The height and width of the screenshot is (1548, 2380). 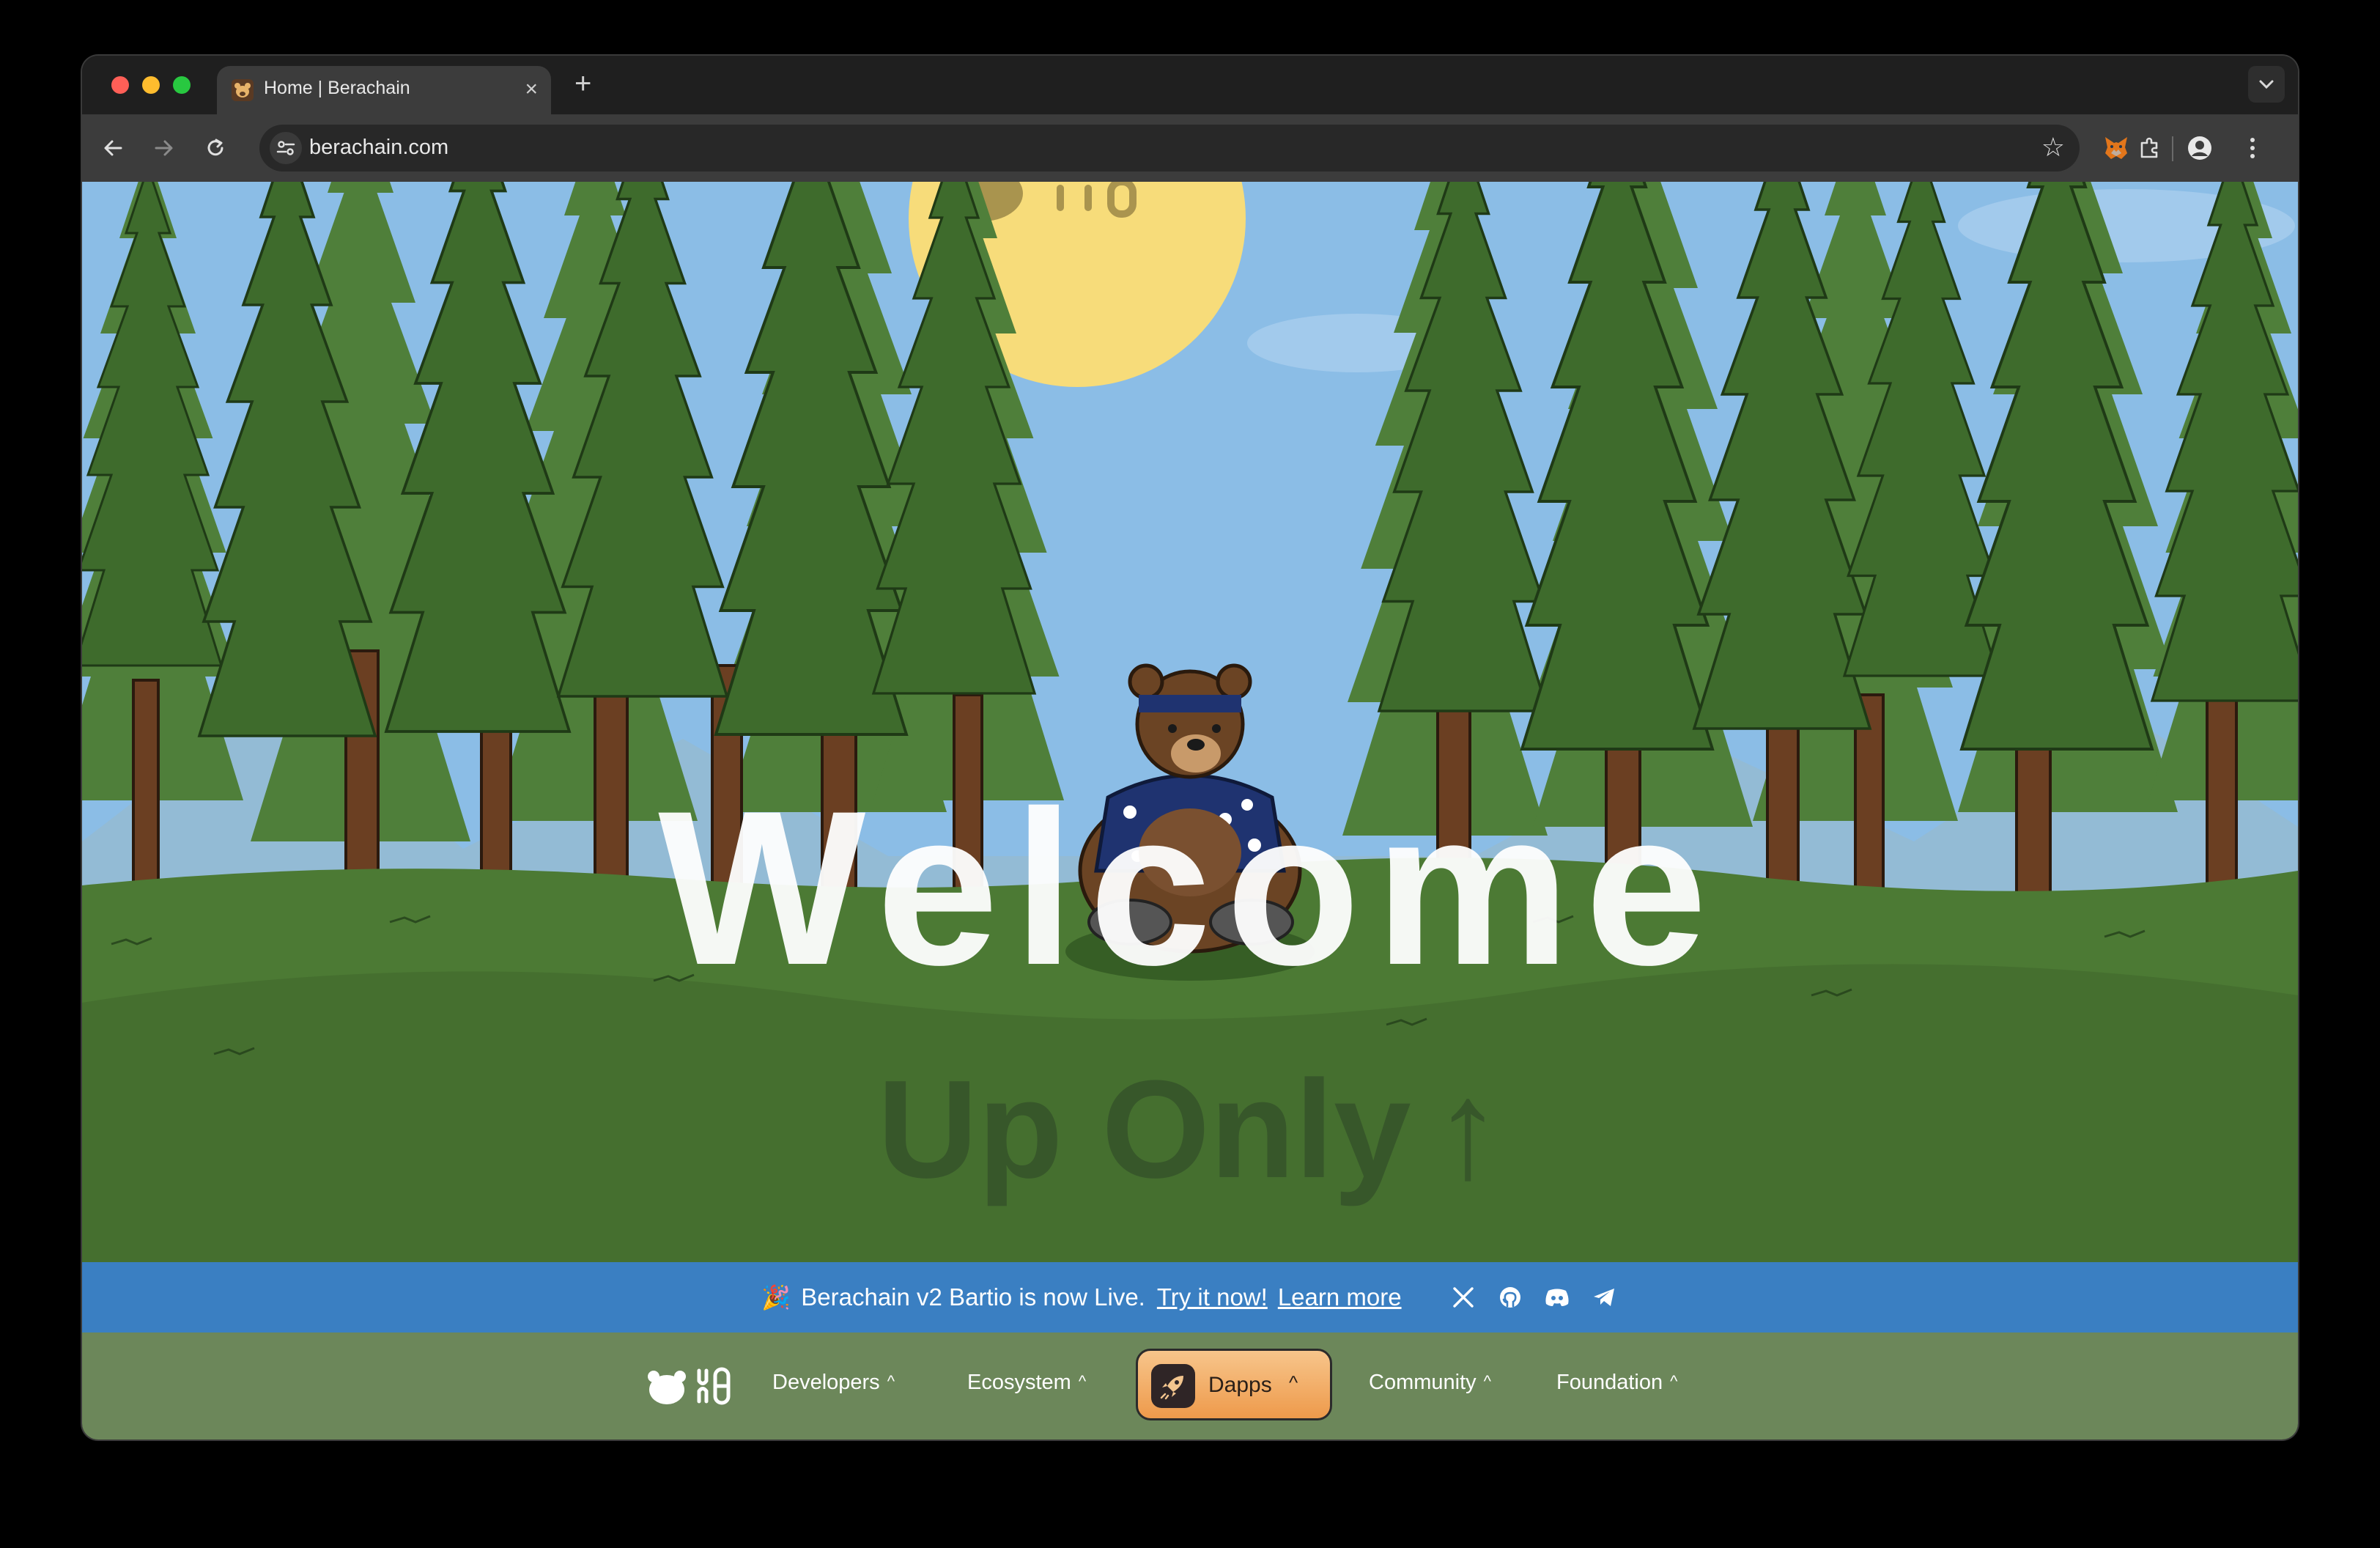 I want to click on nav-developers-label: Developers, so click(x=826, y=1382).